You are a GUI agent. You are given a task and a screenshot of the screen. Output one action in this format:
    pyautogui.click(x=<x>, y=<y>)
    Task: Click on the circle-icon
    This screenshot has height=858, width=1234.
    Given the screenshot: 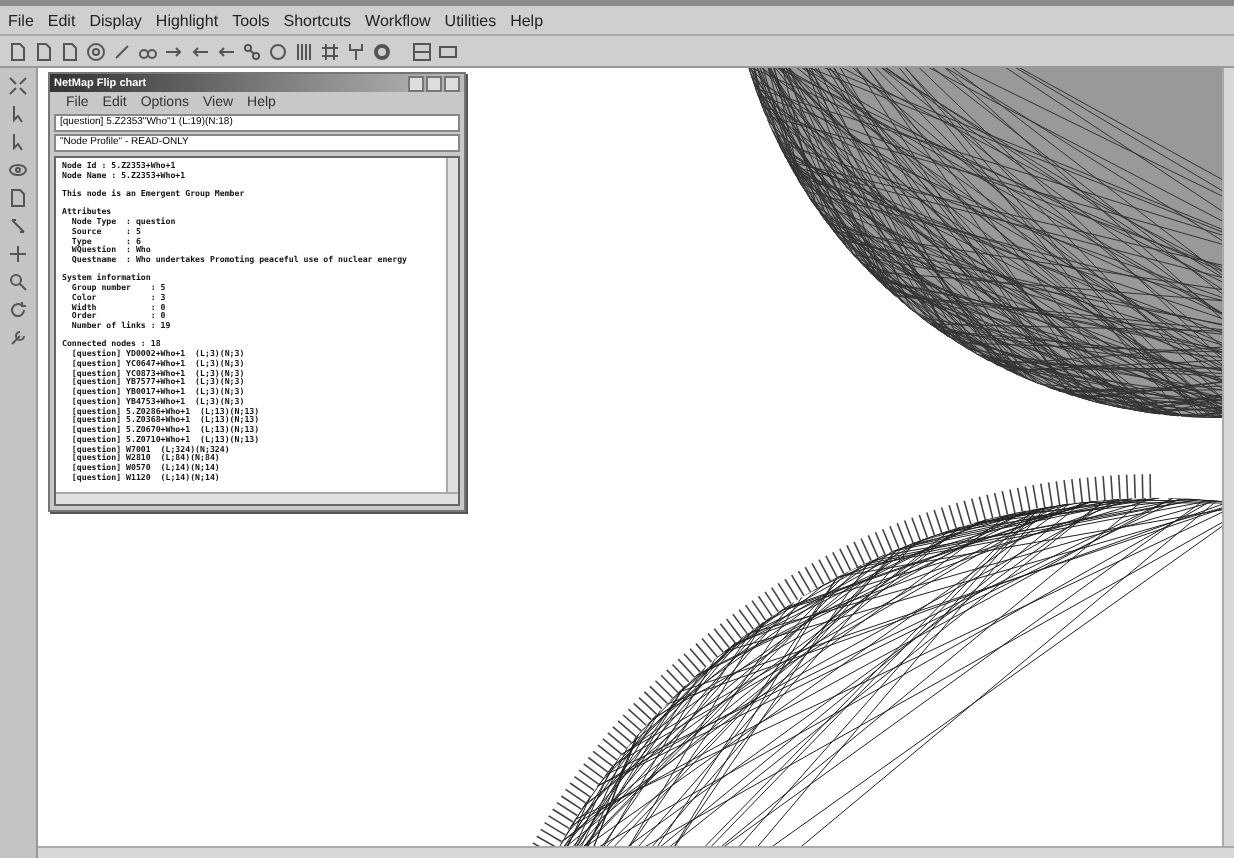 What is the action you would take?
    pyautogui.click(x=278, y=51)
    